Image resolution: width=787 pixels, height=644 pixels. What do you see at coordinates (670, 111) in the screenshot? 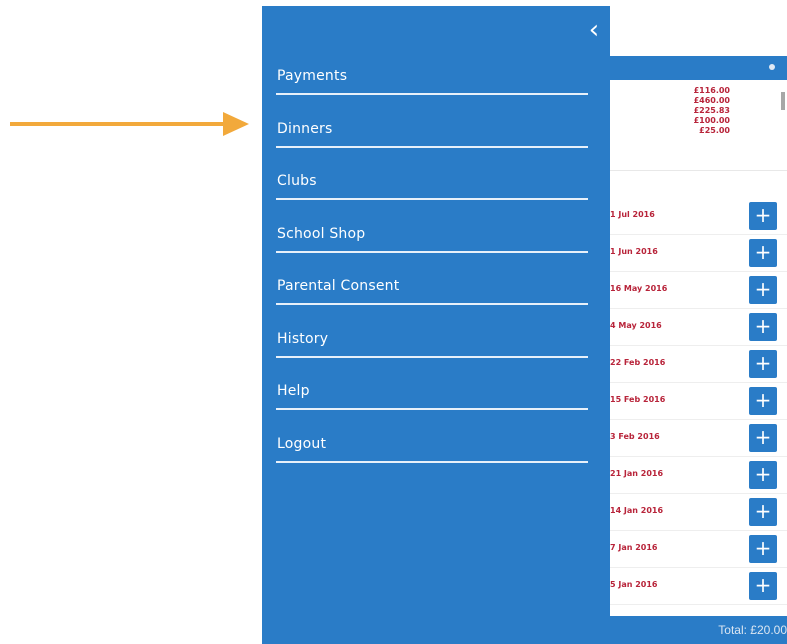
I see `amounts-list: £116.00 £460.00 £225.83 £100.00 £25.00` at bounding box center [670, 111].